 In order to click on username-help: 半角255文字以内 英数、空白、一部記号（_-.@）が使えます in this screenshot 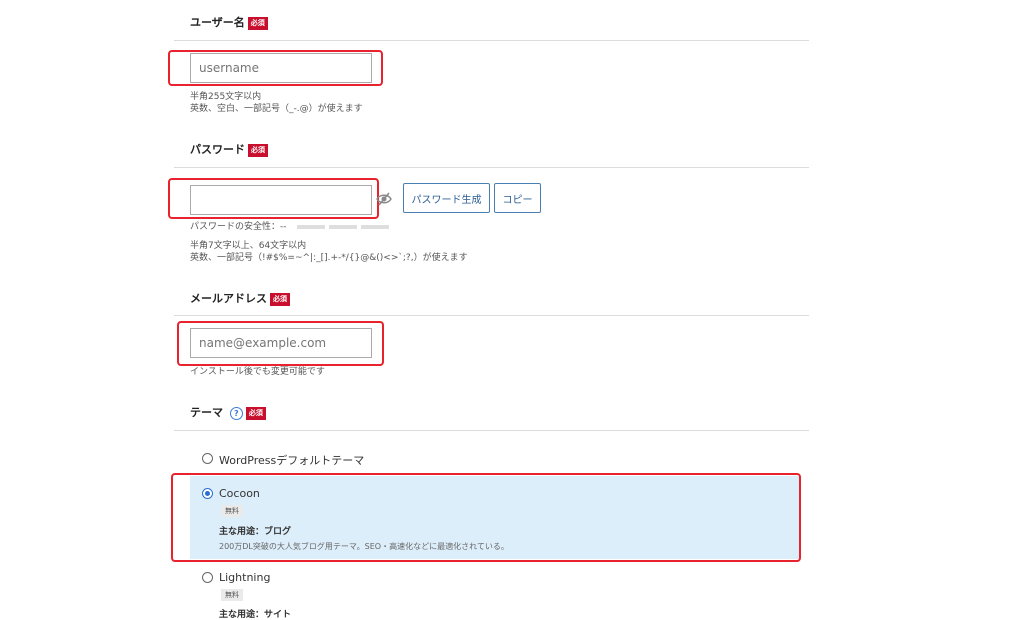, I will do `click(276, 103)`.